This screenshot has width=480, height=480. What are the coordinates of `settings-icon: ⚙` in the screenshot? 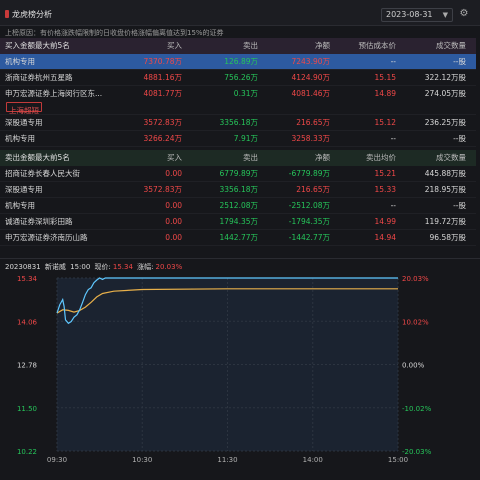 It's located at (464, 14).